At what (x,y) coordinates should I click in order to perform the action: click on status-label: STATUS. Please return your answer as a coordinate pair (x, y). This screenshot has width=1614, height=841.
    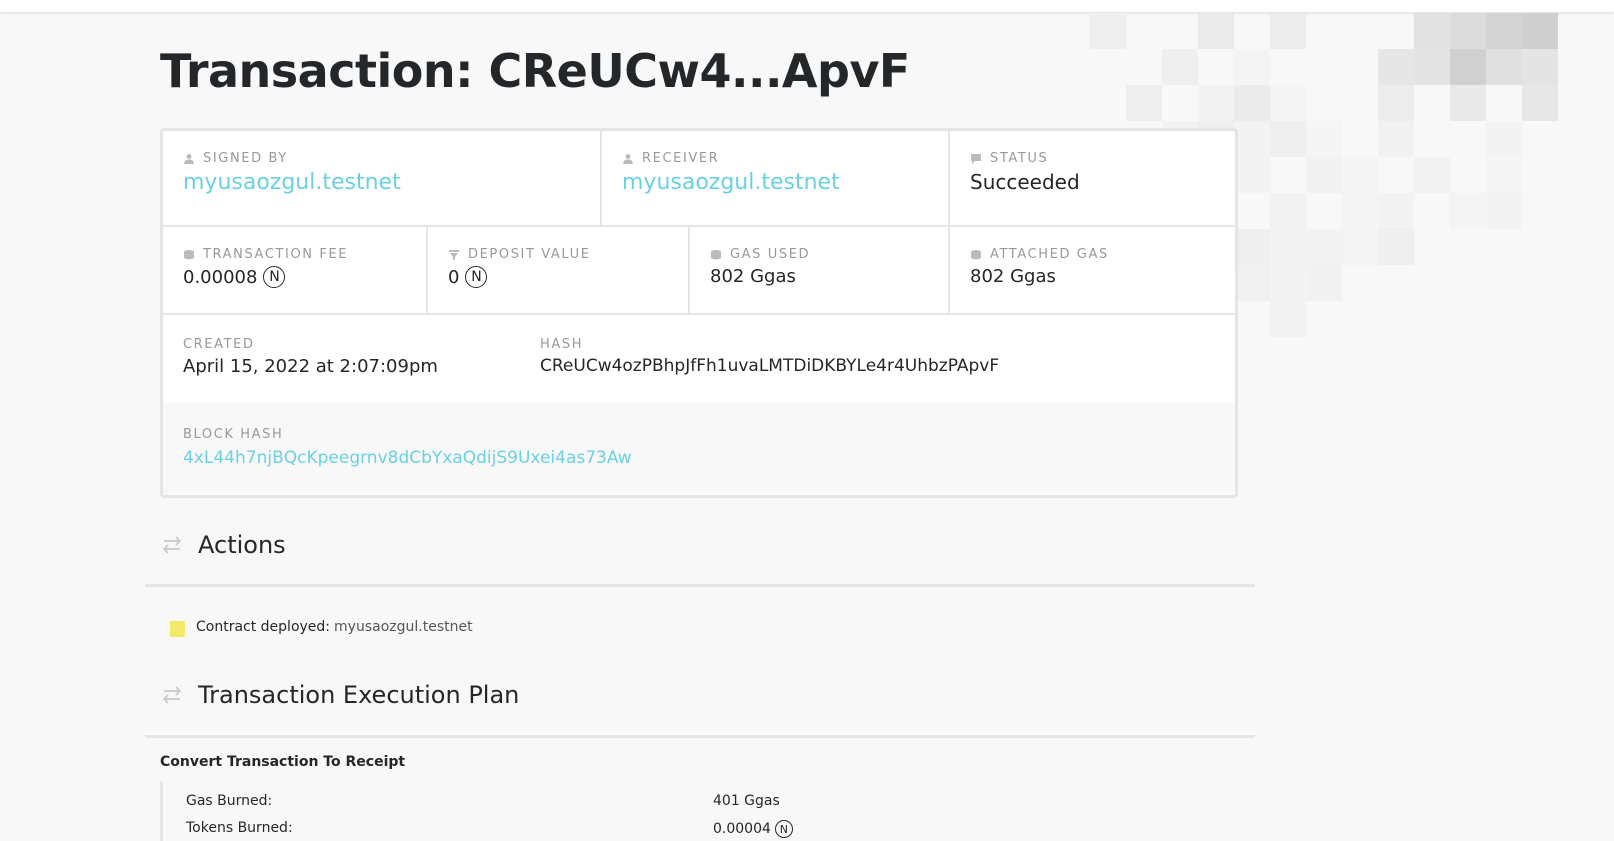
    Looking at the image, I should click on (1019, 158).